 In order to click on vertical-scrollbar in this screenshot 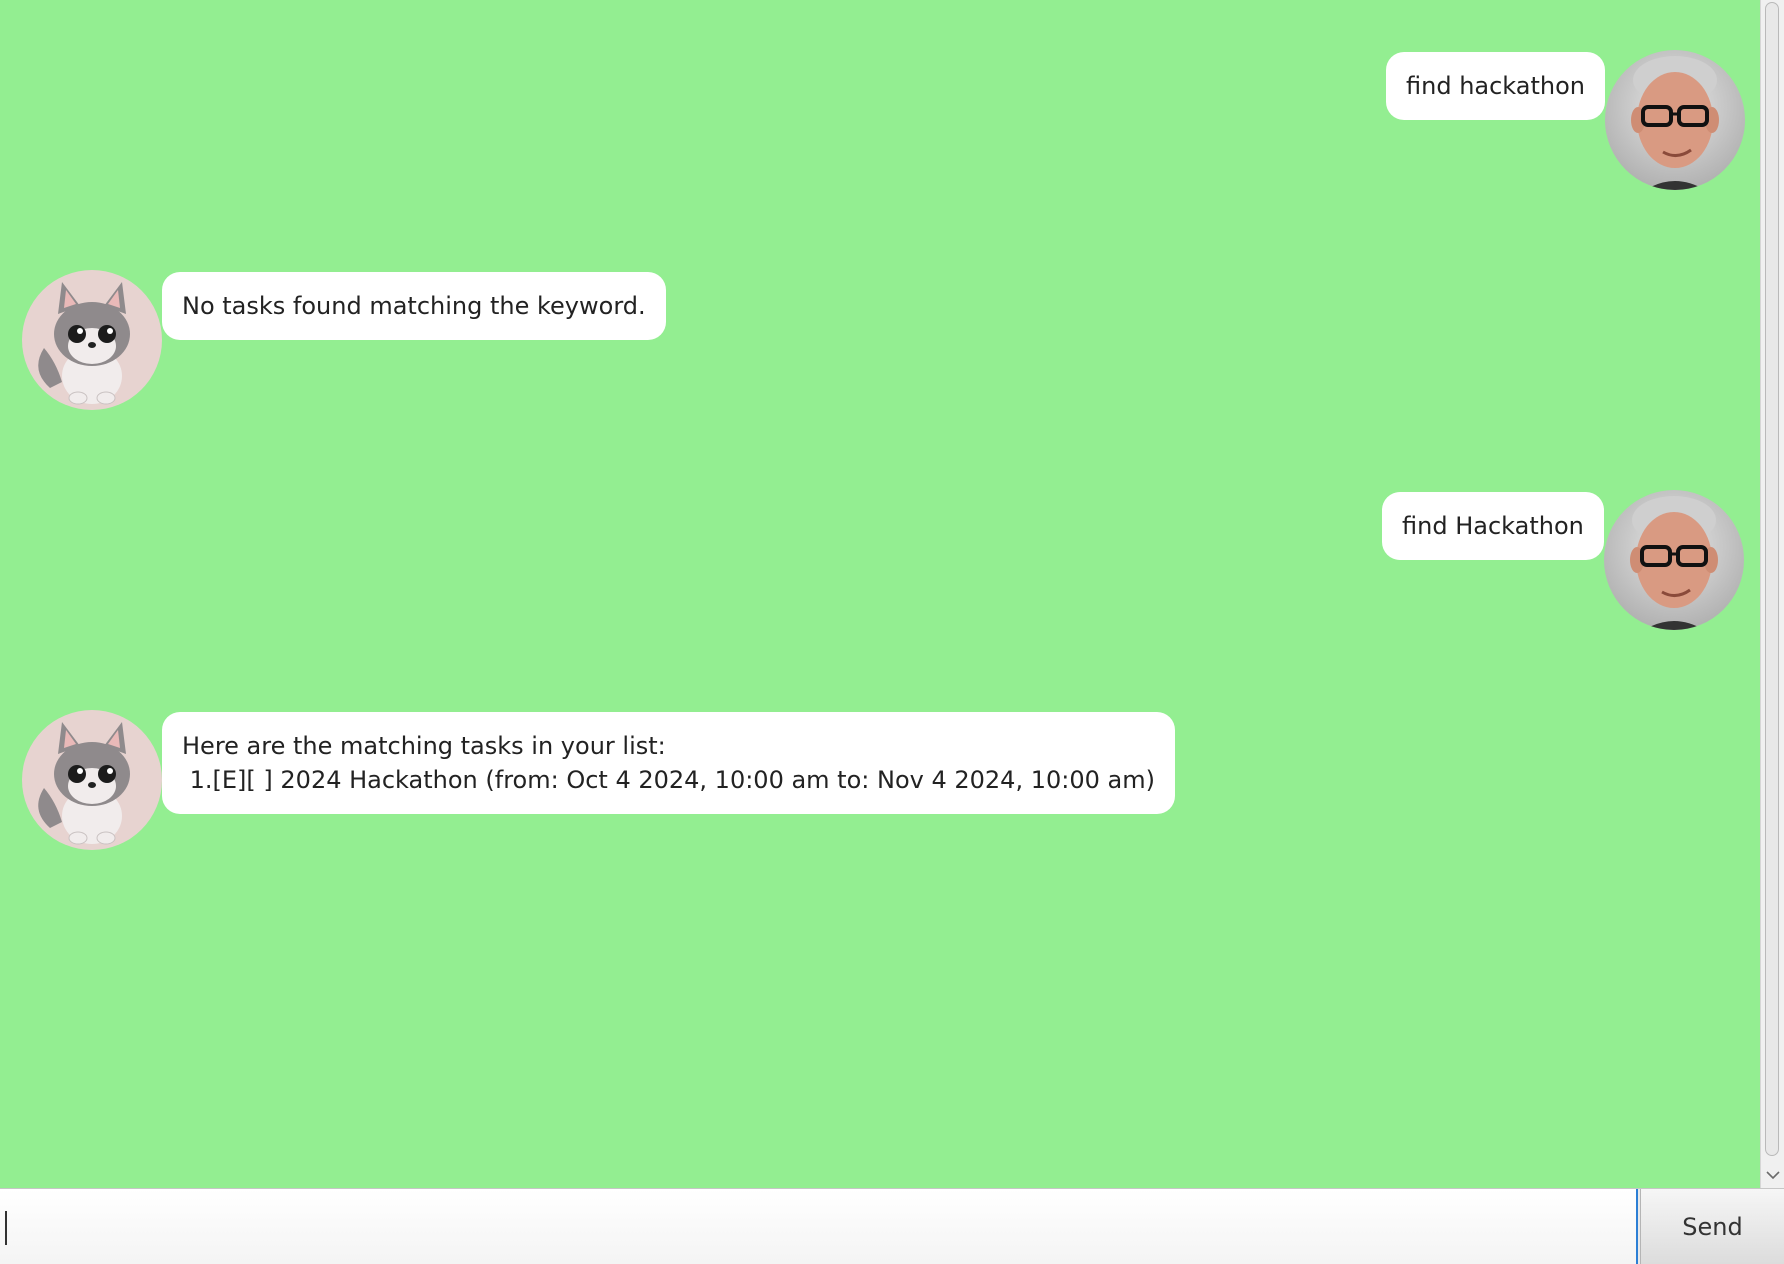, I will do `click(1772, 594)`.